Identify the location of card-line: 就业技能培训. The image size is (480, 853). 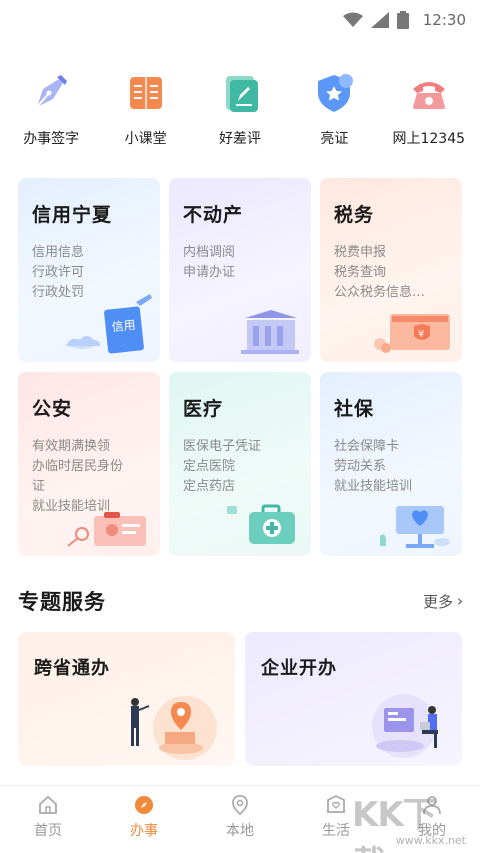
(391, 487).